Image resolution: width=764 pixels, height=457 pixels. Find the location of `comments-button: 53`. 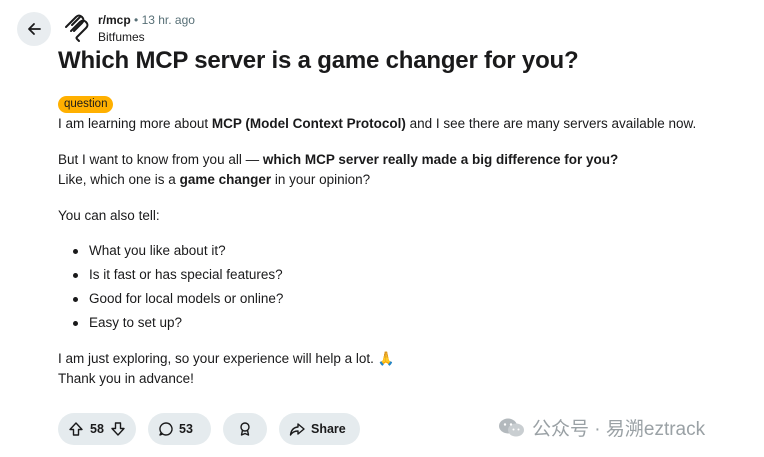

comments-button: 53 is located at coordinates (179, 429).